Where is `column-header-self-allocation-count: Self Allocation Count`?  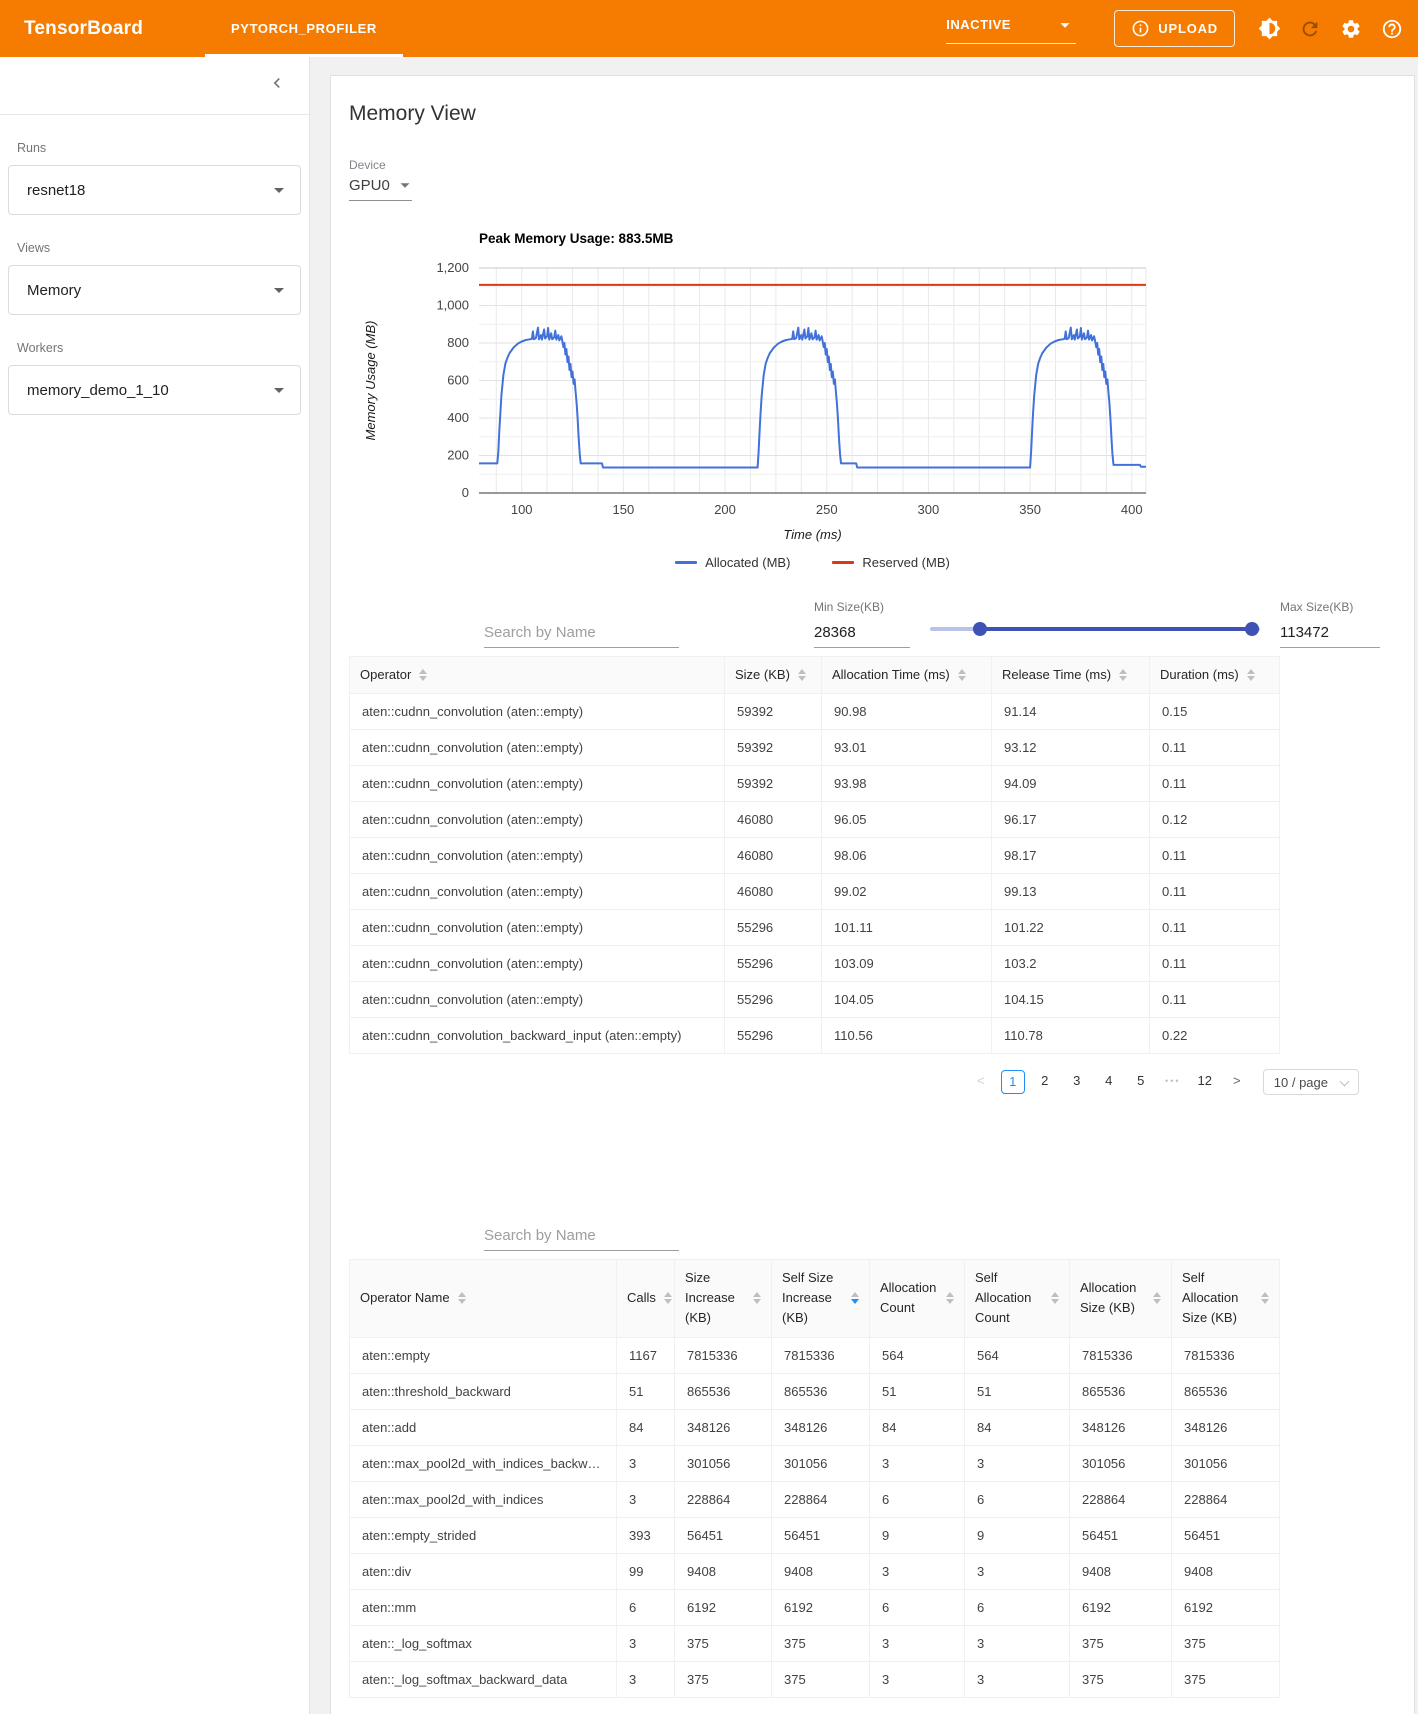
column-header-self-allocation-count: Self Allocation Count is located at coordinates (1017, 1298).